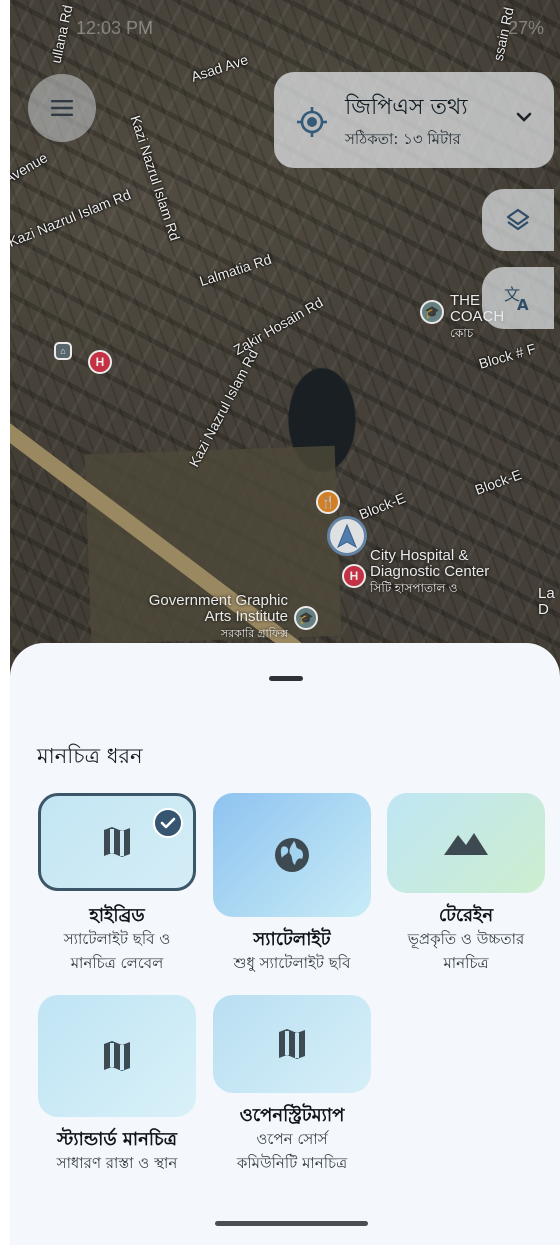  What do you see at coordinates (466, 938) in the screenshot?
I see `map-type-terrain-label: টেরেইন ভূপ্রকৃতি ও উচ্চতার মানচিত্র` at bounding box center [466, 938].